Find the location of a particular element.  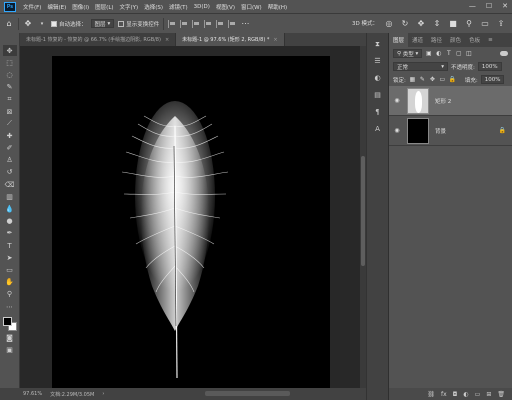

workspace-icon: ▭ is located at coordinates (485, 23).